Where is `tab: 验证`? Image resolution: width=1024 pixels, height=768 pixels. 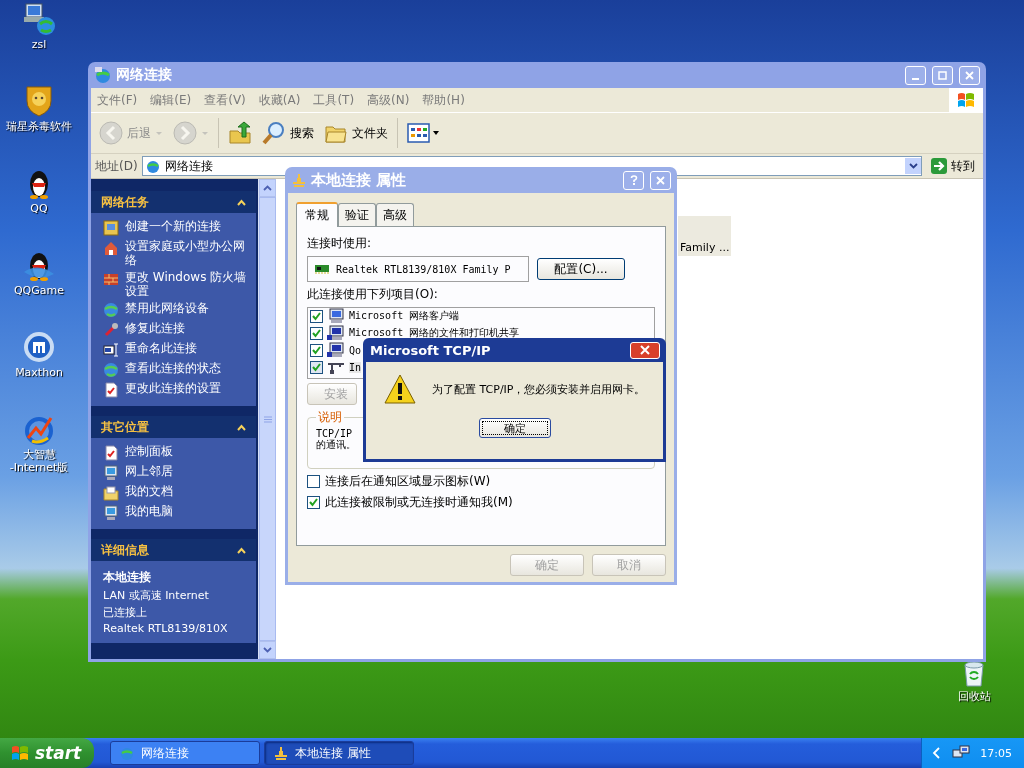
tab: 验证 is located at coordinates (357, 214).